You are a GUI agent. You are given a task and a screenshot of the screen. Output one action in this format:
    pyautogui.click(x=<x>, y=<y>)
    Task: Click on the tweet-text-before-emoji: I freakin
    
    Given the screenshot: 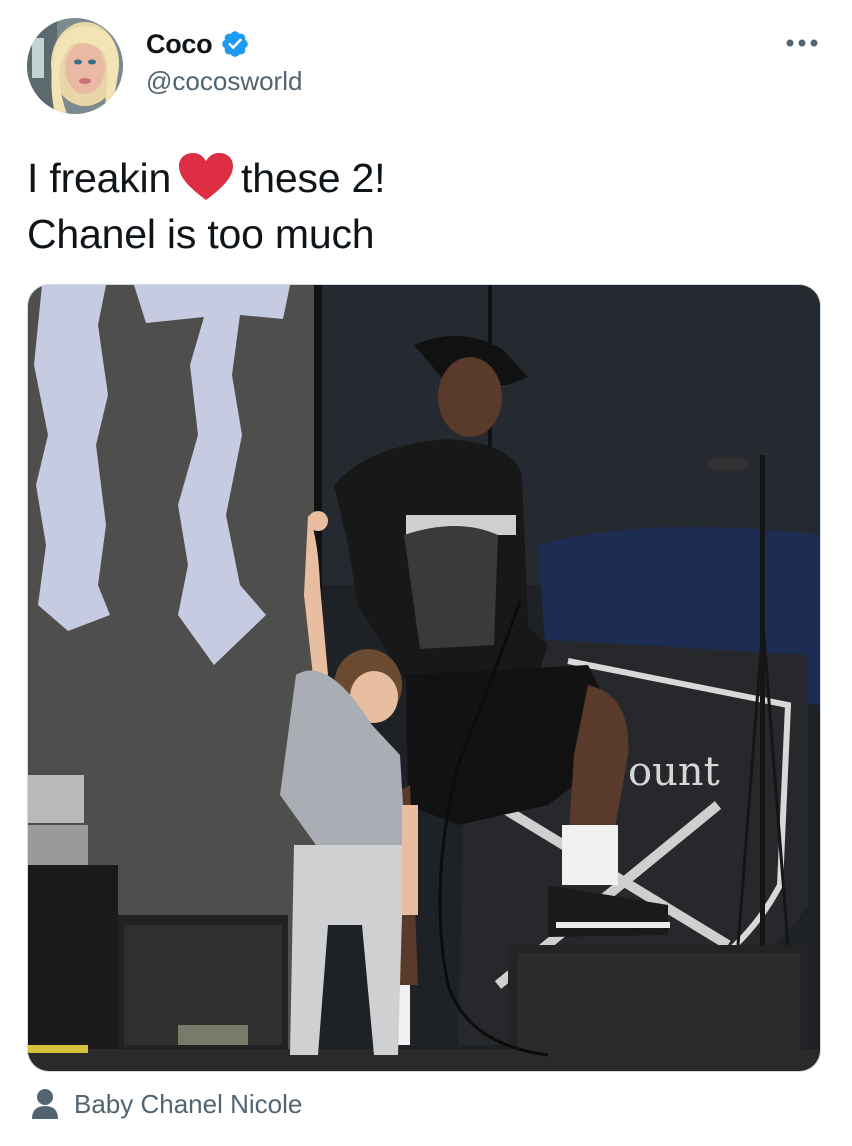 What is the action you would take?
    pyautogui.click(x=99, y=178)
    